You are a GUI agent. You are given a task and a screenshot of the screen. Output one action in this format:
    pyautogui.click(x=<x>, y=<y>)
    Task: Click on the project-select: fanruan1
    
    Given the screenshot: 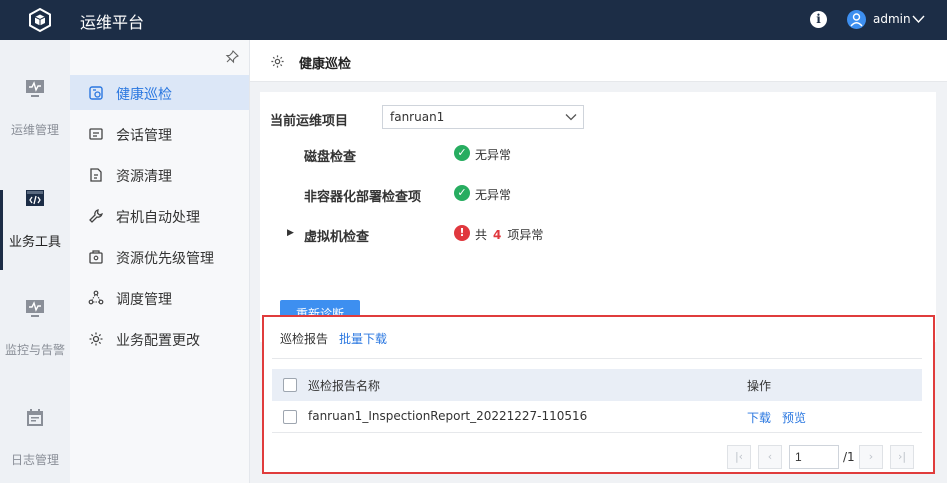 What is the action you would take?
    pyautogui.click(x=483, y=117)
    